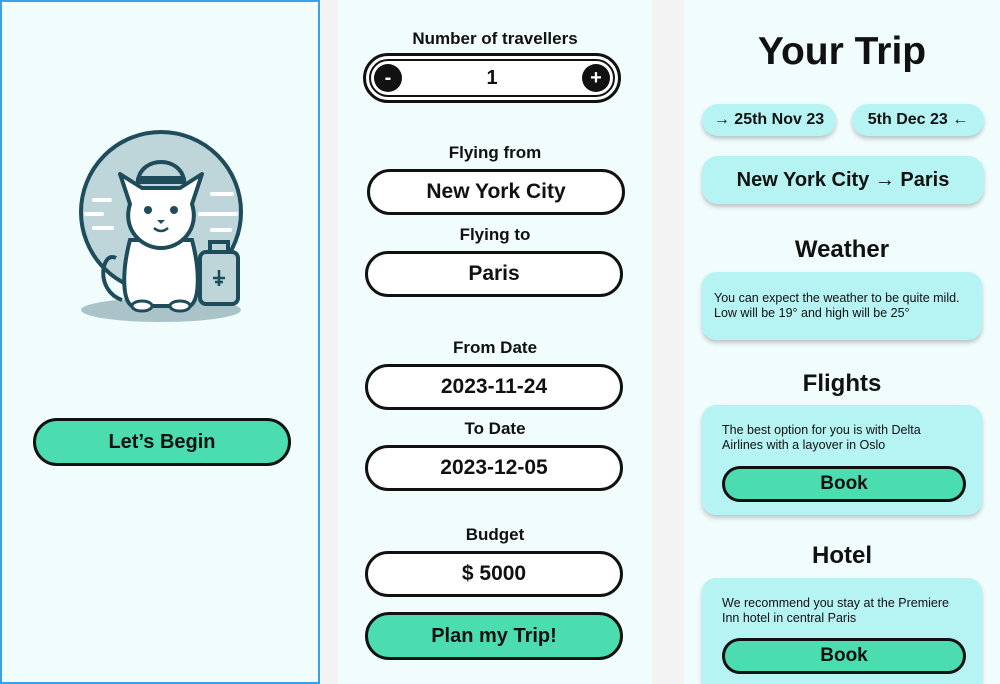 This screenshot has height=684, width=1000. Describe the element at coordinates (596, 78) in the screenshot. I see `plus-icon: +` at that location.